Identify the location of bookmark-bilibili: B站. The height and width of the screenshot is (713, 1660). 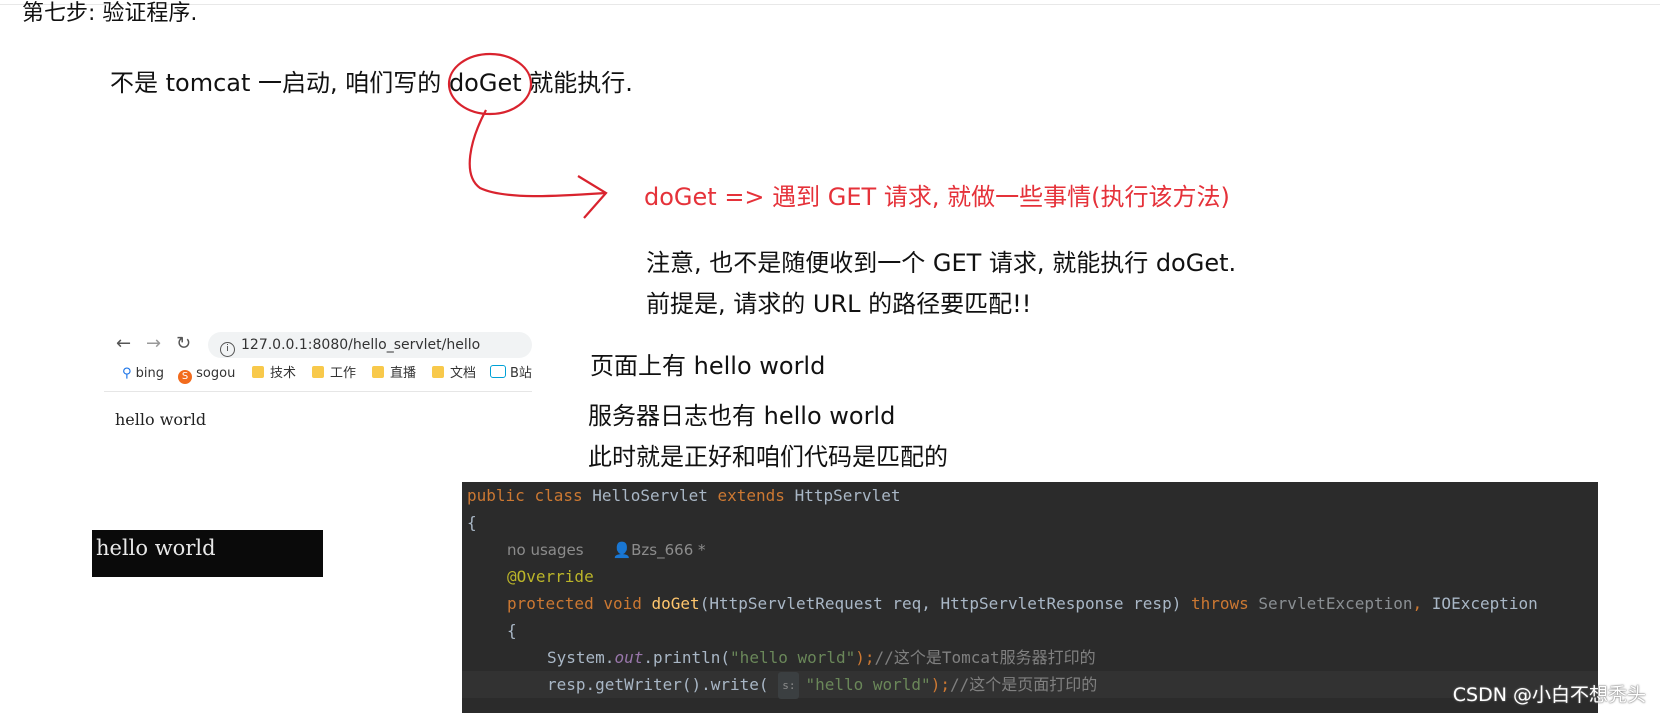
(511, 374).